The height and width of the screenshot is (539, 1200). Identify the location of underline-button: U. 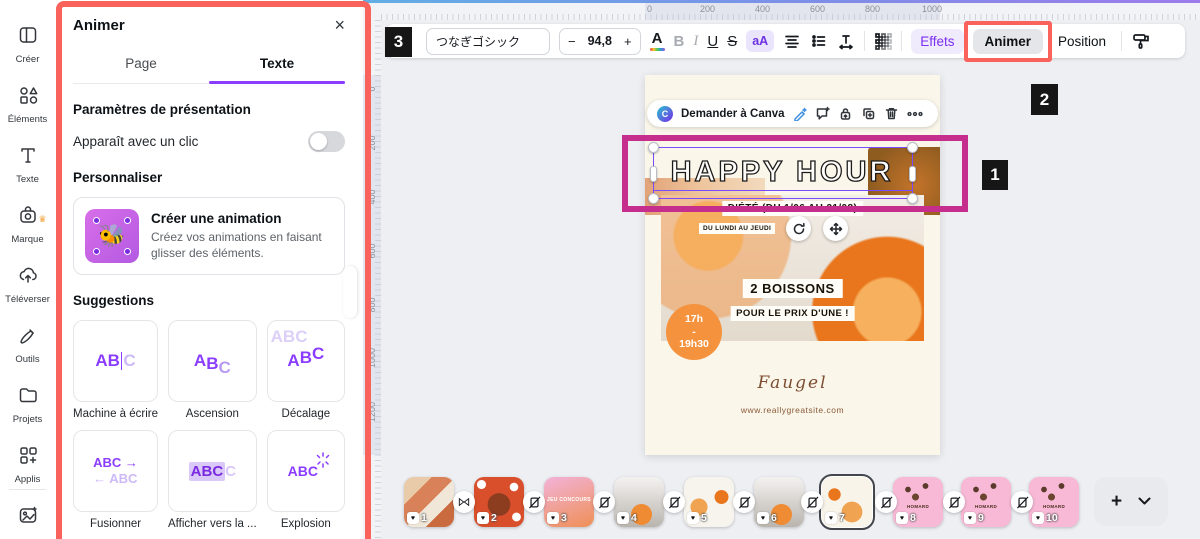
(712, 41).